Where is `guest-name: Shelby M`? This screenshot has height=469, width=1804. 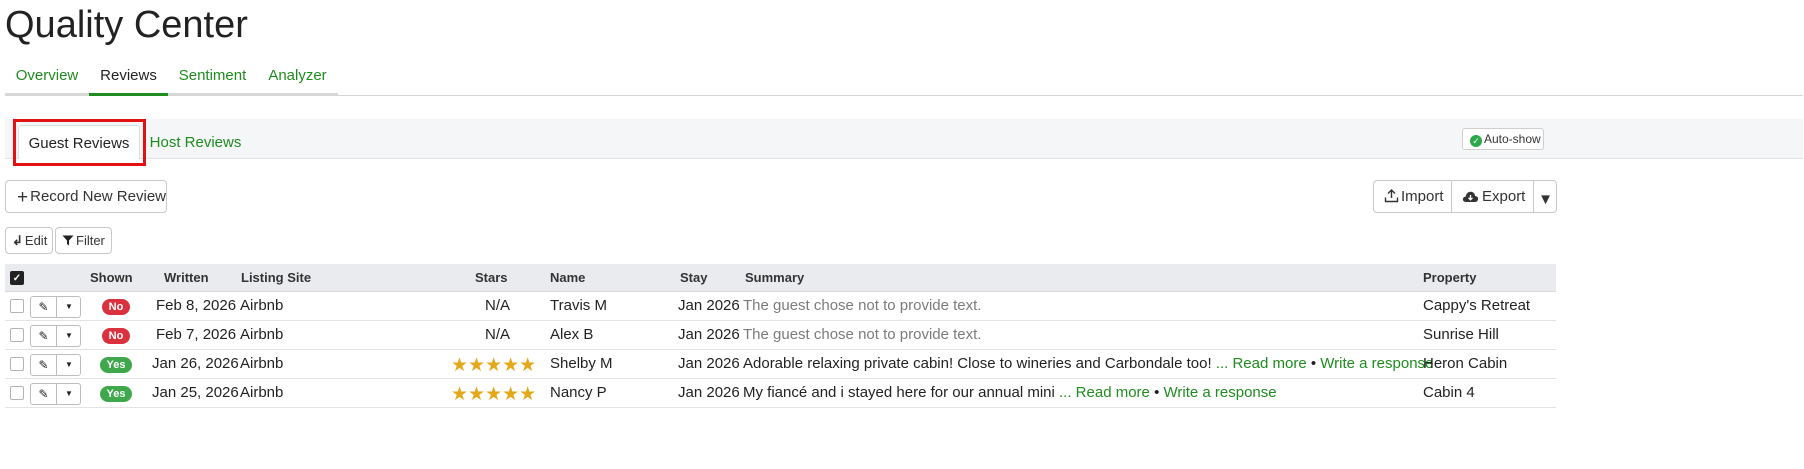
guest-name: Shelby M is located at coordinates (581, 363).